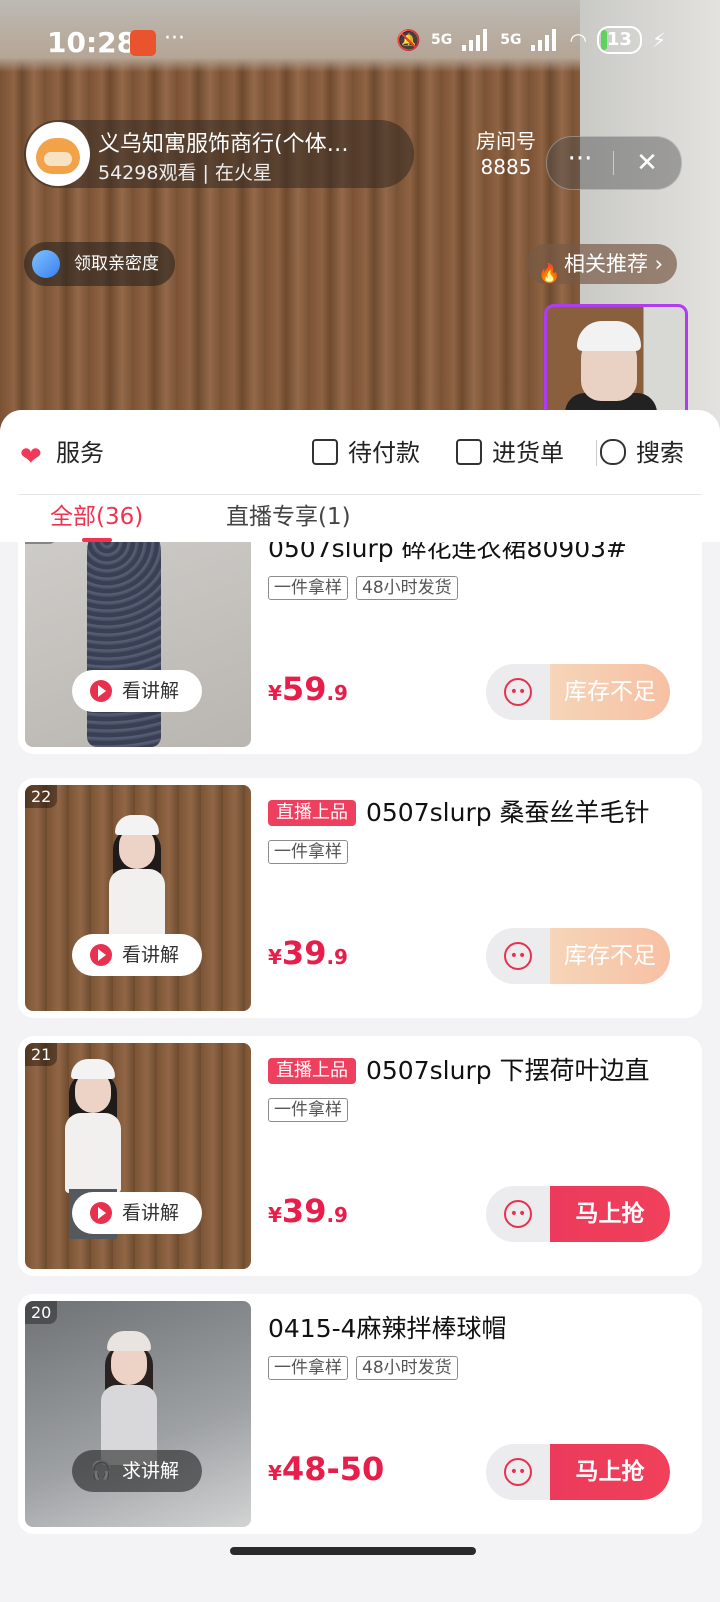 Image resolution: width=720 pixels, height=1602 pixels. I want to click on product-title: 直播上品 0507slurp 桑蚕丝羊毛针, so click(483, 813).